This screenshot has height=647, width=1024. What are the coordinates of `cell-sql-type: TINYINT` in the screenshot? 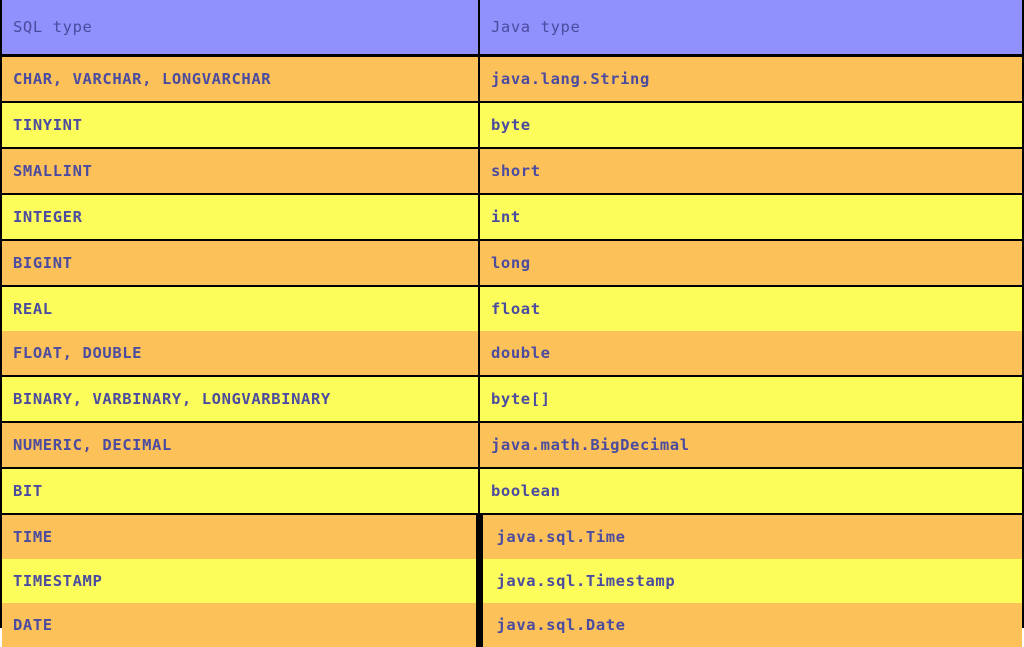 It's located at (240, 125).